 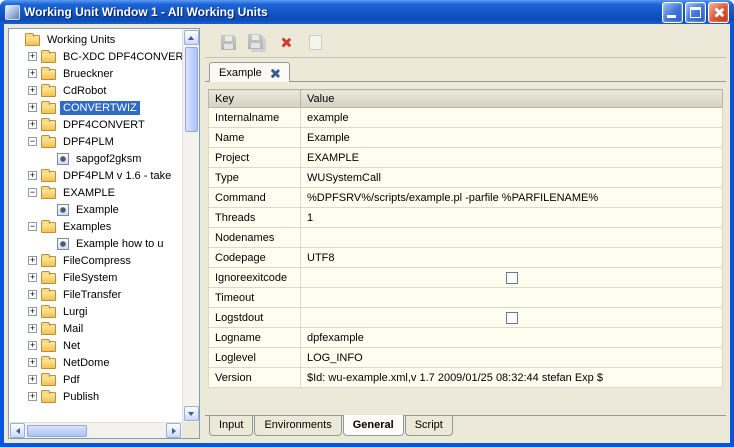 I want to click on tree-item-label: Pdf, so click(x=71, y=379).